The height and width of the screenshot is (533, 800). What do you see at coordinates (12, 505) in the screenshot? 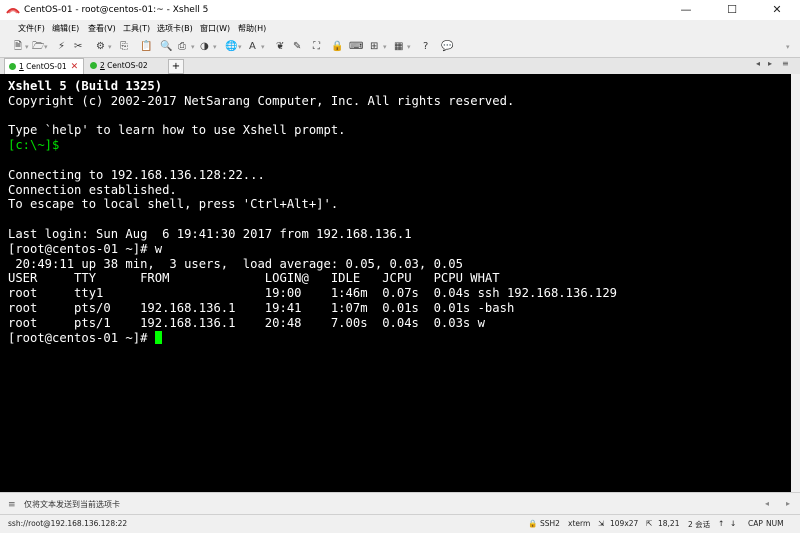
I see `compose-menu-icon: ≡` at bounding box center [12, 505].